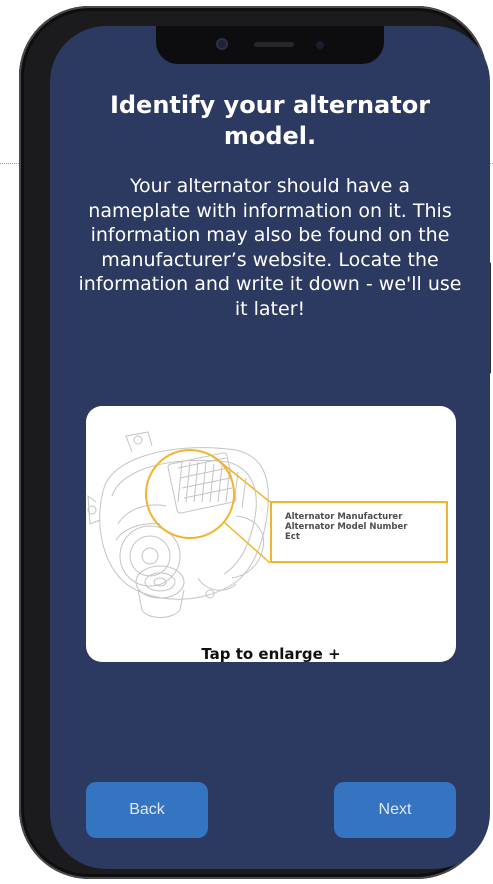  Describe the element at coordinates (346, 527) in the screenshot. I see `callout-line-model-number: Alternator Model Number` at that location.